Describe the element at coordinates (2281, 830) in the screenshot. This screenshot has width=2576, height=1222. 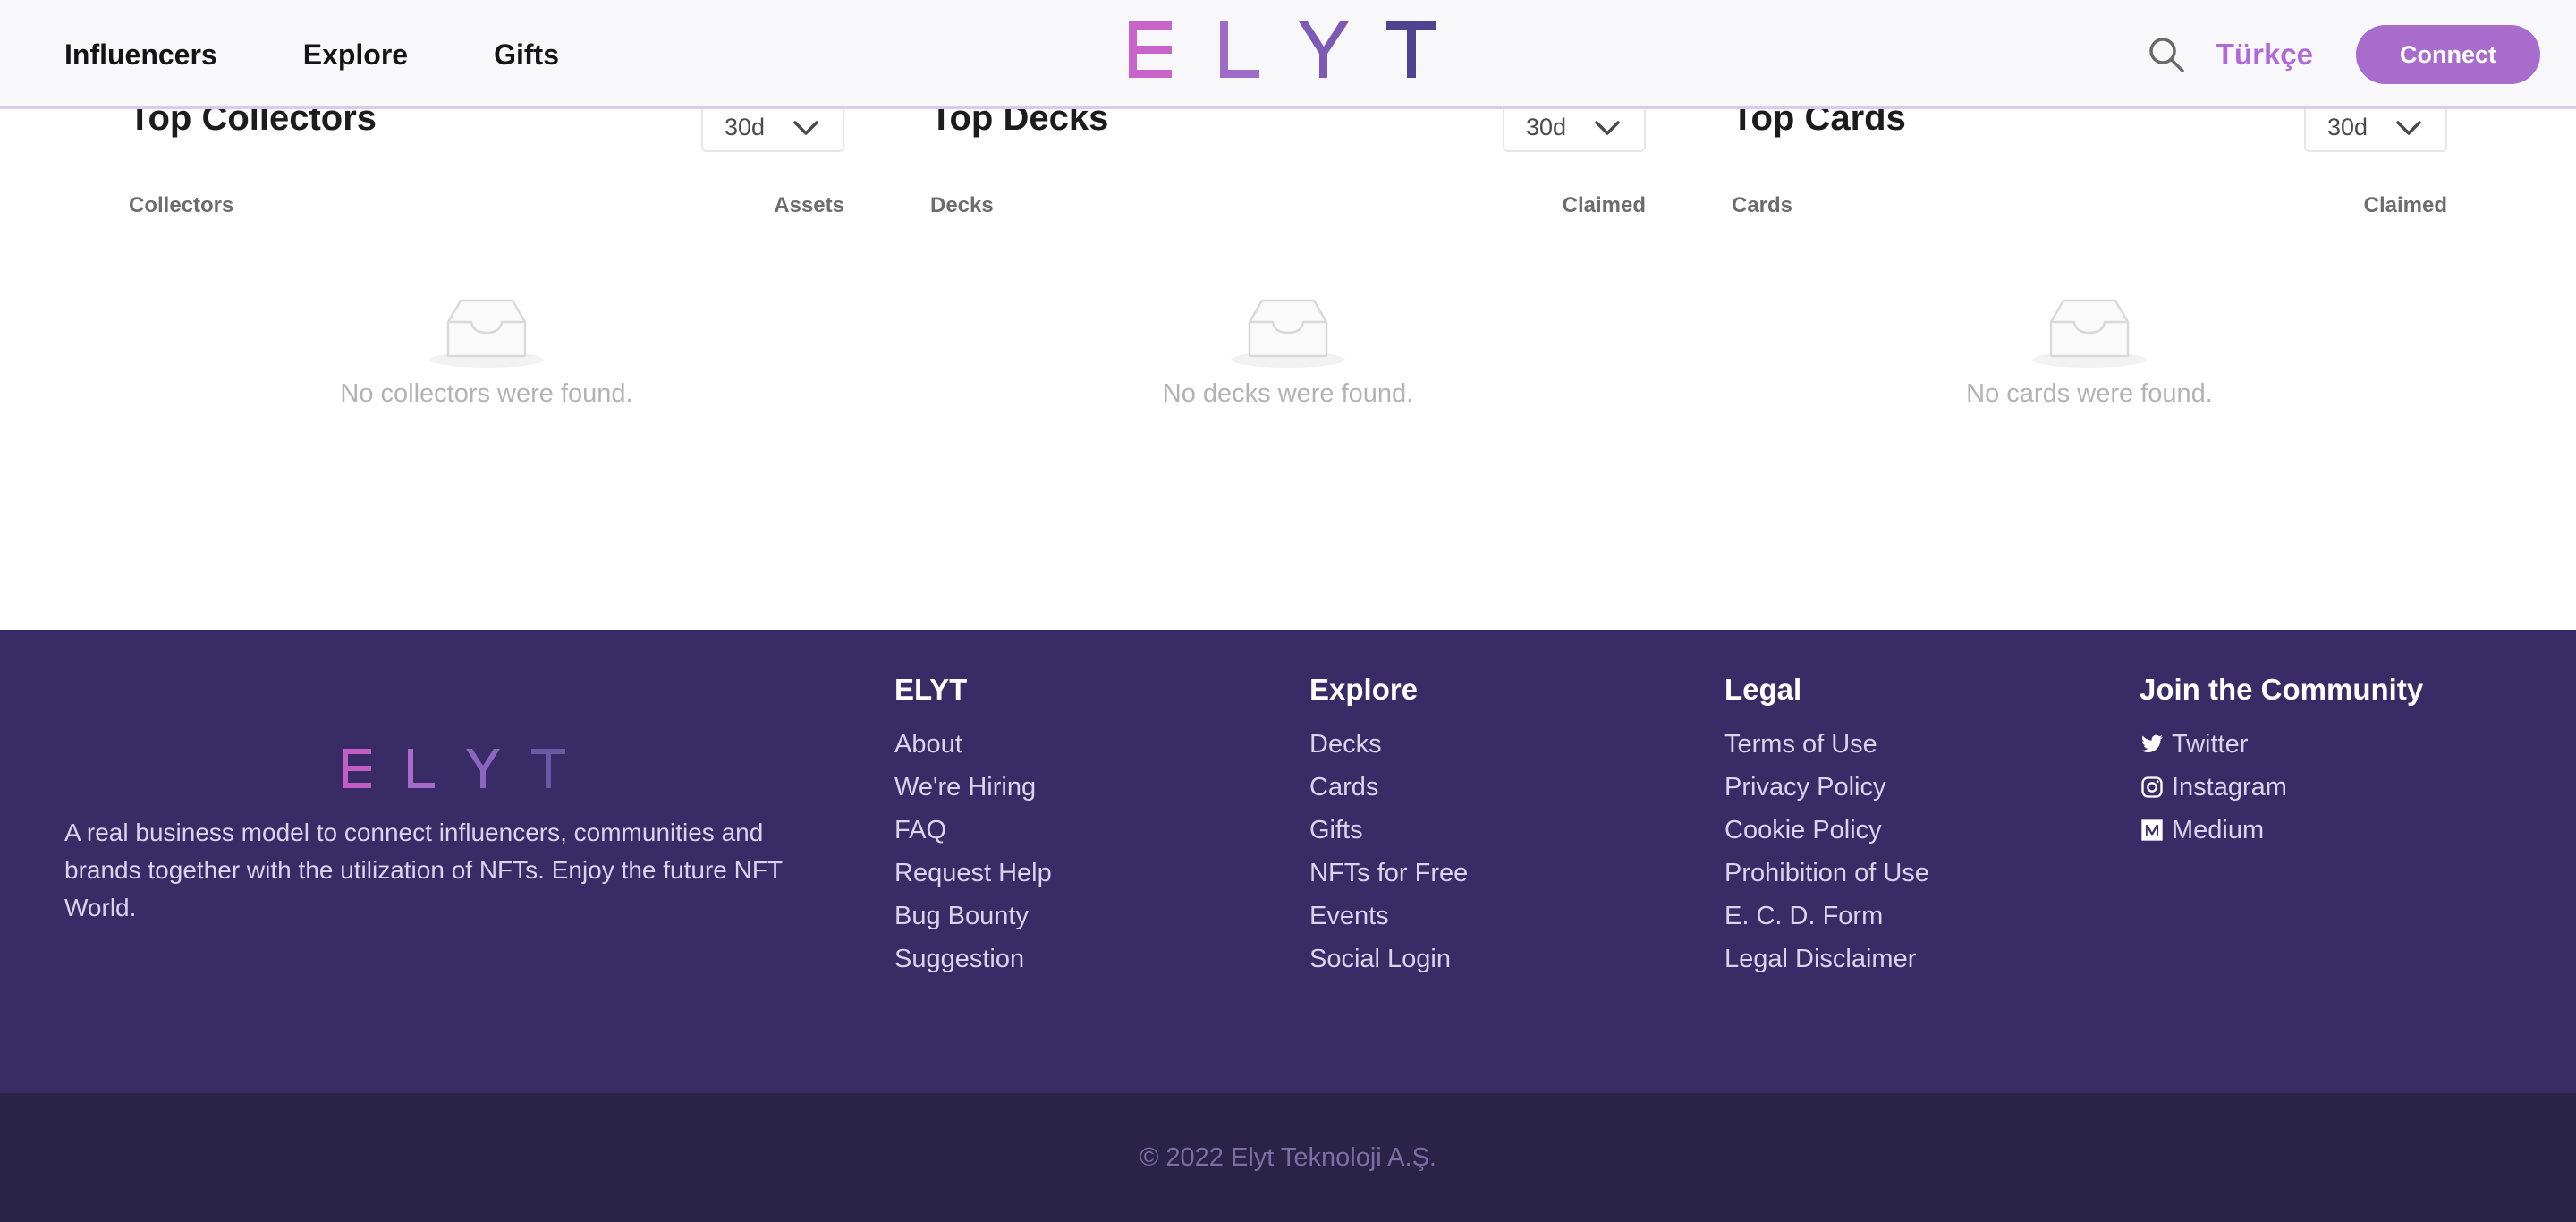
I see `footer-link-medium: Medium` at that location.